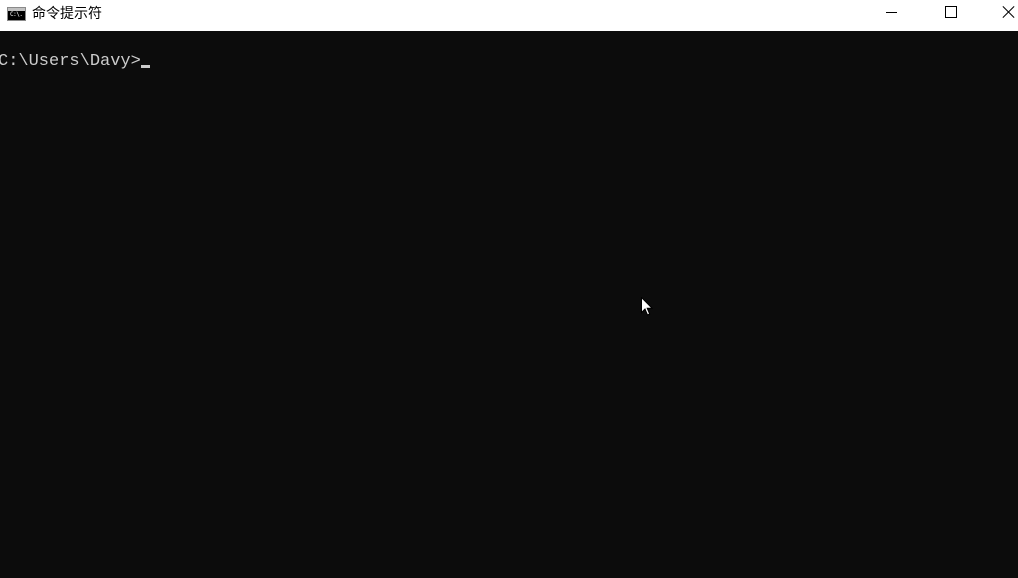 This screenshot has height=578, width=1018. I want to click on mouse-pointer-icon, so click(647, 306).